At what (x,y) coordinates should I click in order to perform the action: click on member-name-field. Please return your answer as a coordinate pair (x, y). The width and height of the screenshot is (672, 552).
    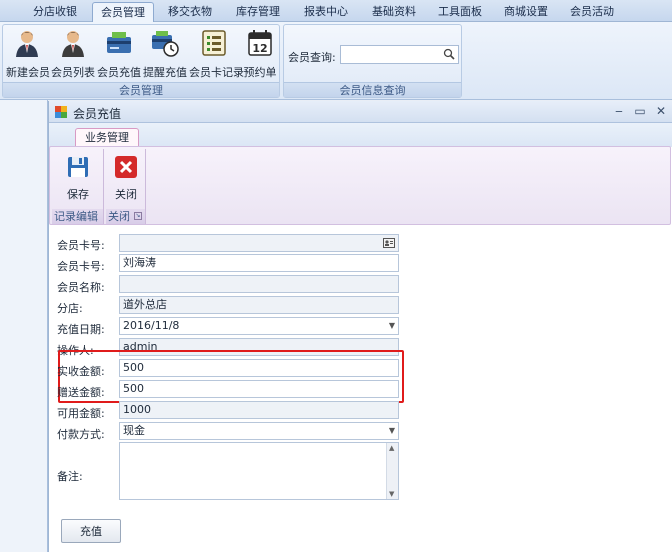
    Looking at the image, I should click on (259, 284).